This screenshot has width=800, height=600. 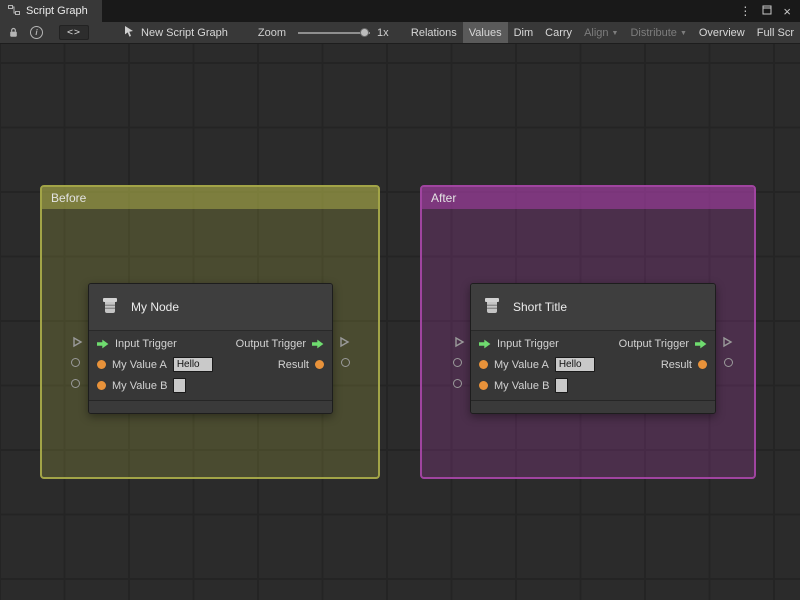 What do you see at coordinates (745, 11) in the screenshot?
I see `kebab-menu-icon: ⋮` at bounding box center [745, 11].